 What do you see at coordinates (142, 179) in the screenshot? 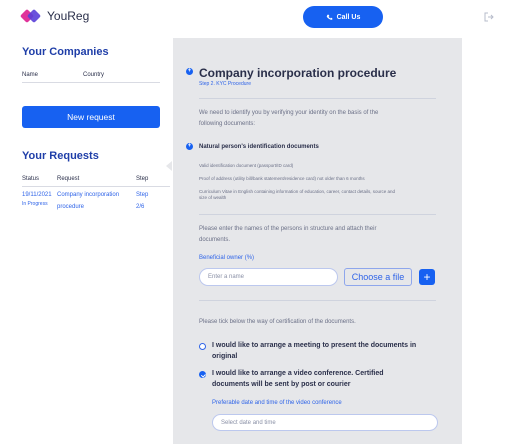
I see `requests-col-step: Step` at bounding box center [142, 179].